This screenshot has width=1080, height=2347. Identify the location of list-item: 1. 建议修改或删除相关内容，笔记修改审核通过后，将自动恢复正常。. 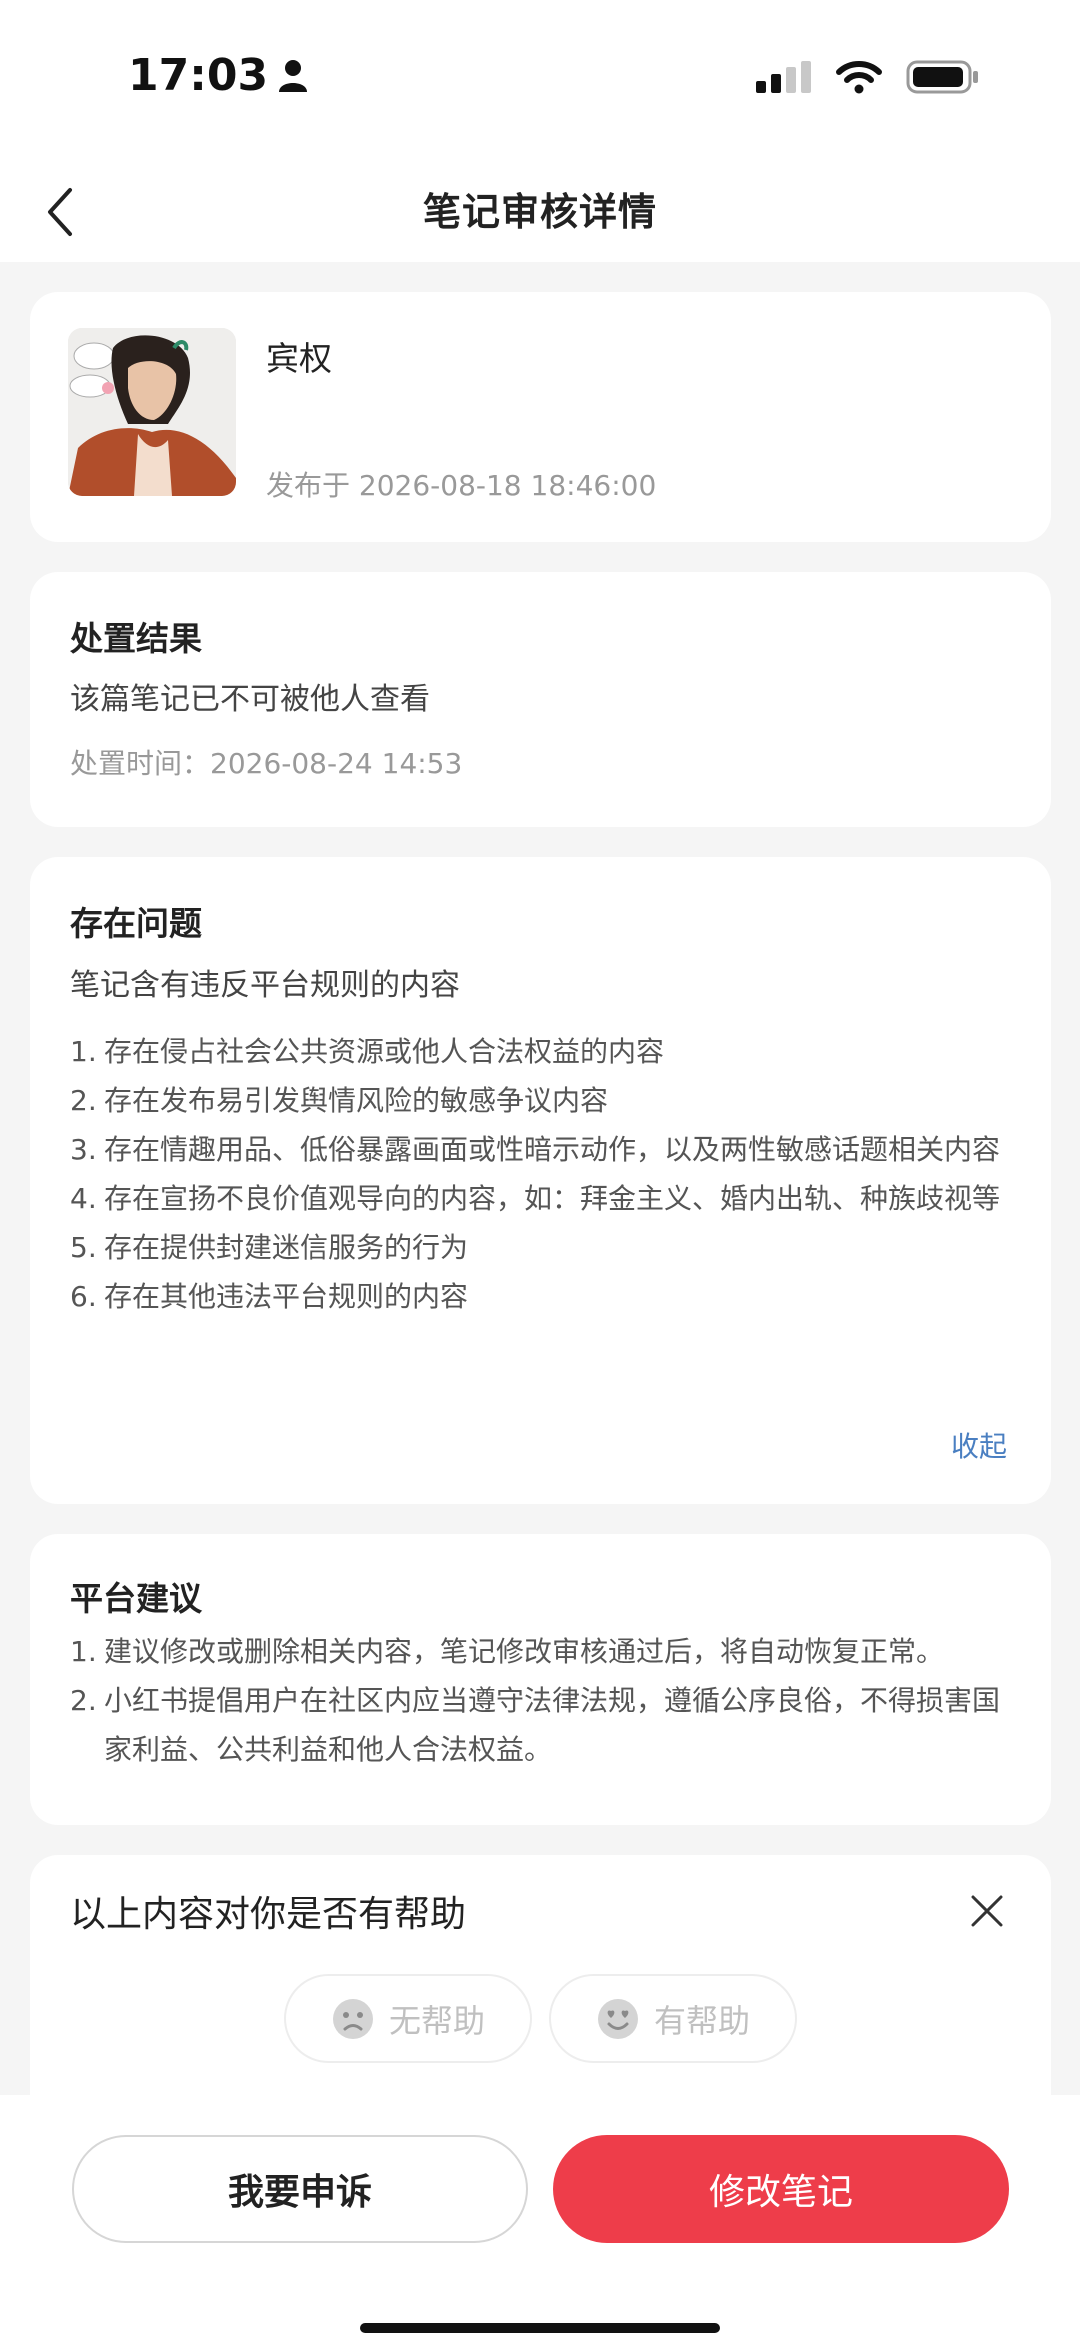
(540, 1651).